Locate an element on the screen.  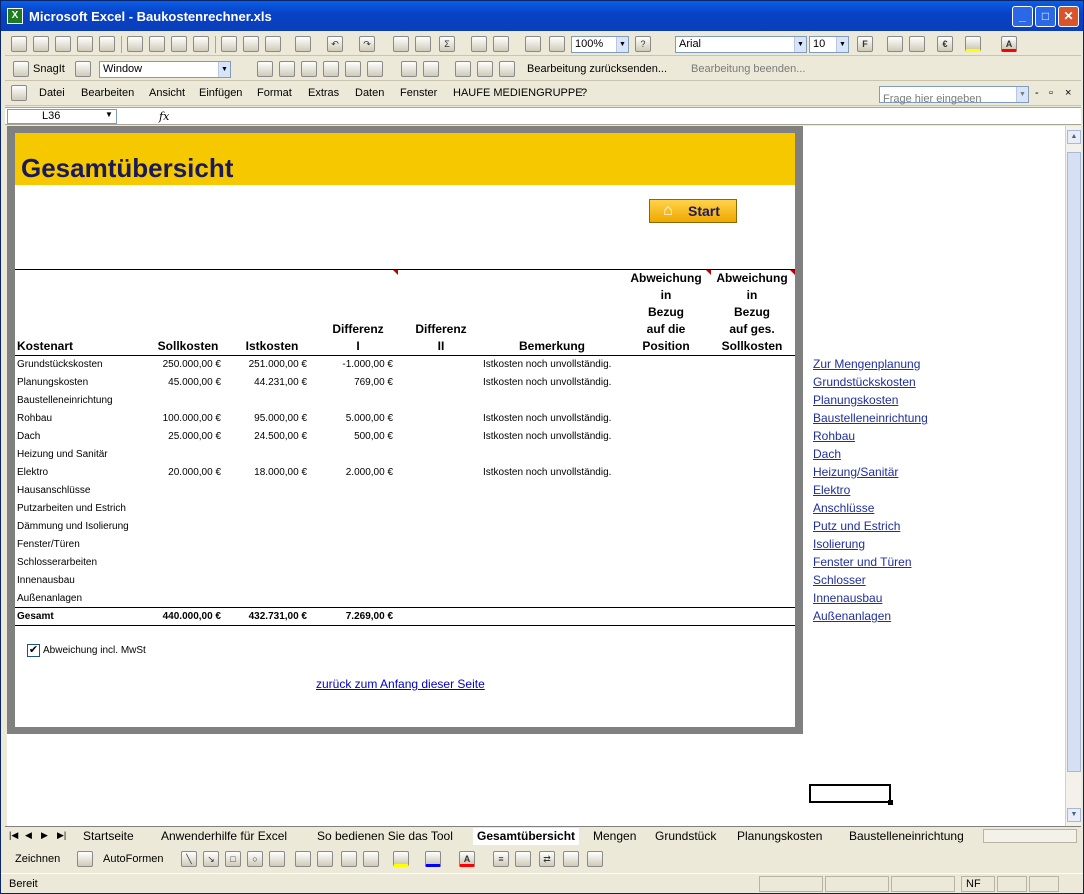
snagit-label: SnagIt is located at coordinates (49, 69).